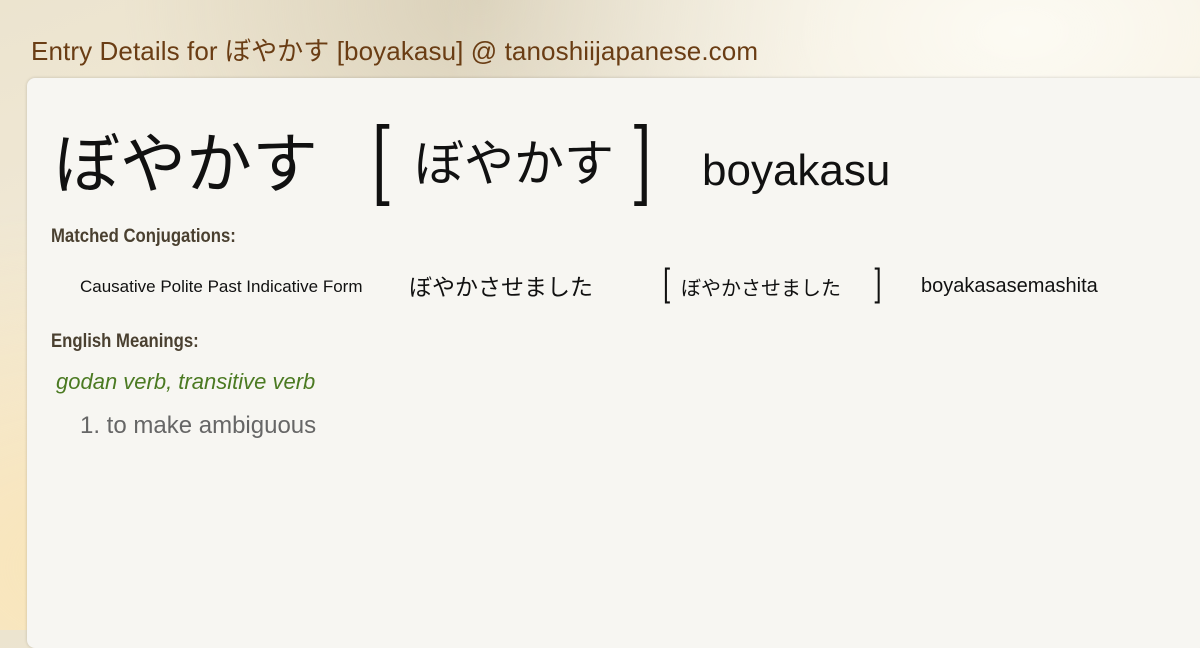  What do you see at coordinates (796, 170) in the screenshot?
I see `entry-romaji: boyakasu` at bounding box center [796, 170].